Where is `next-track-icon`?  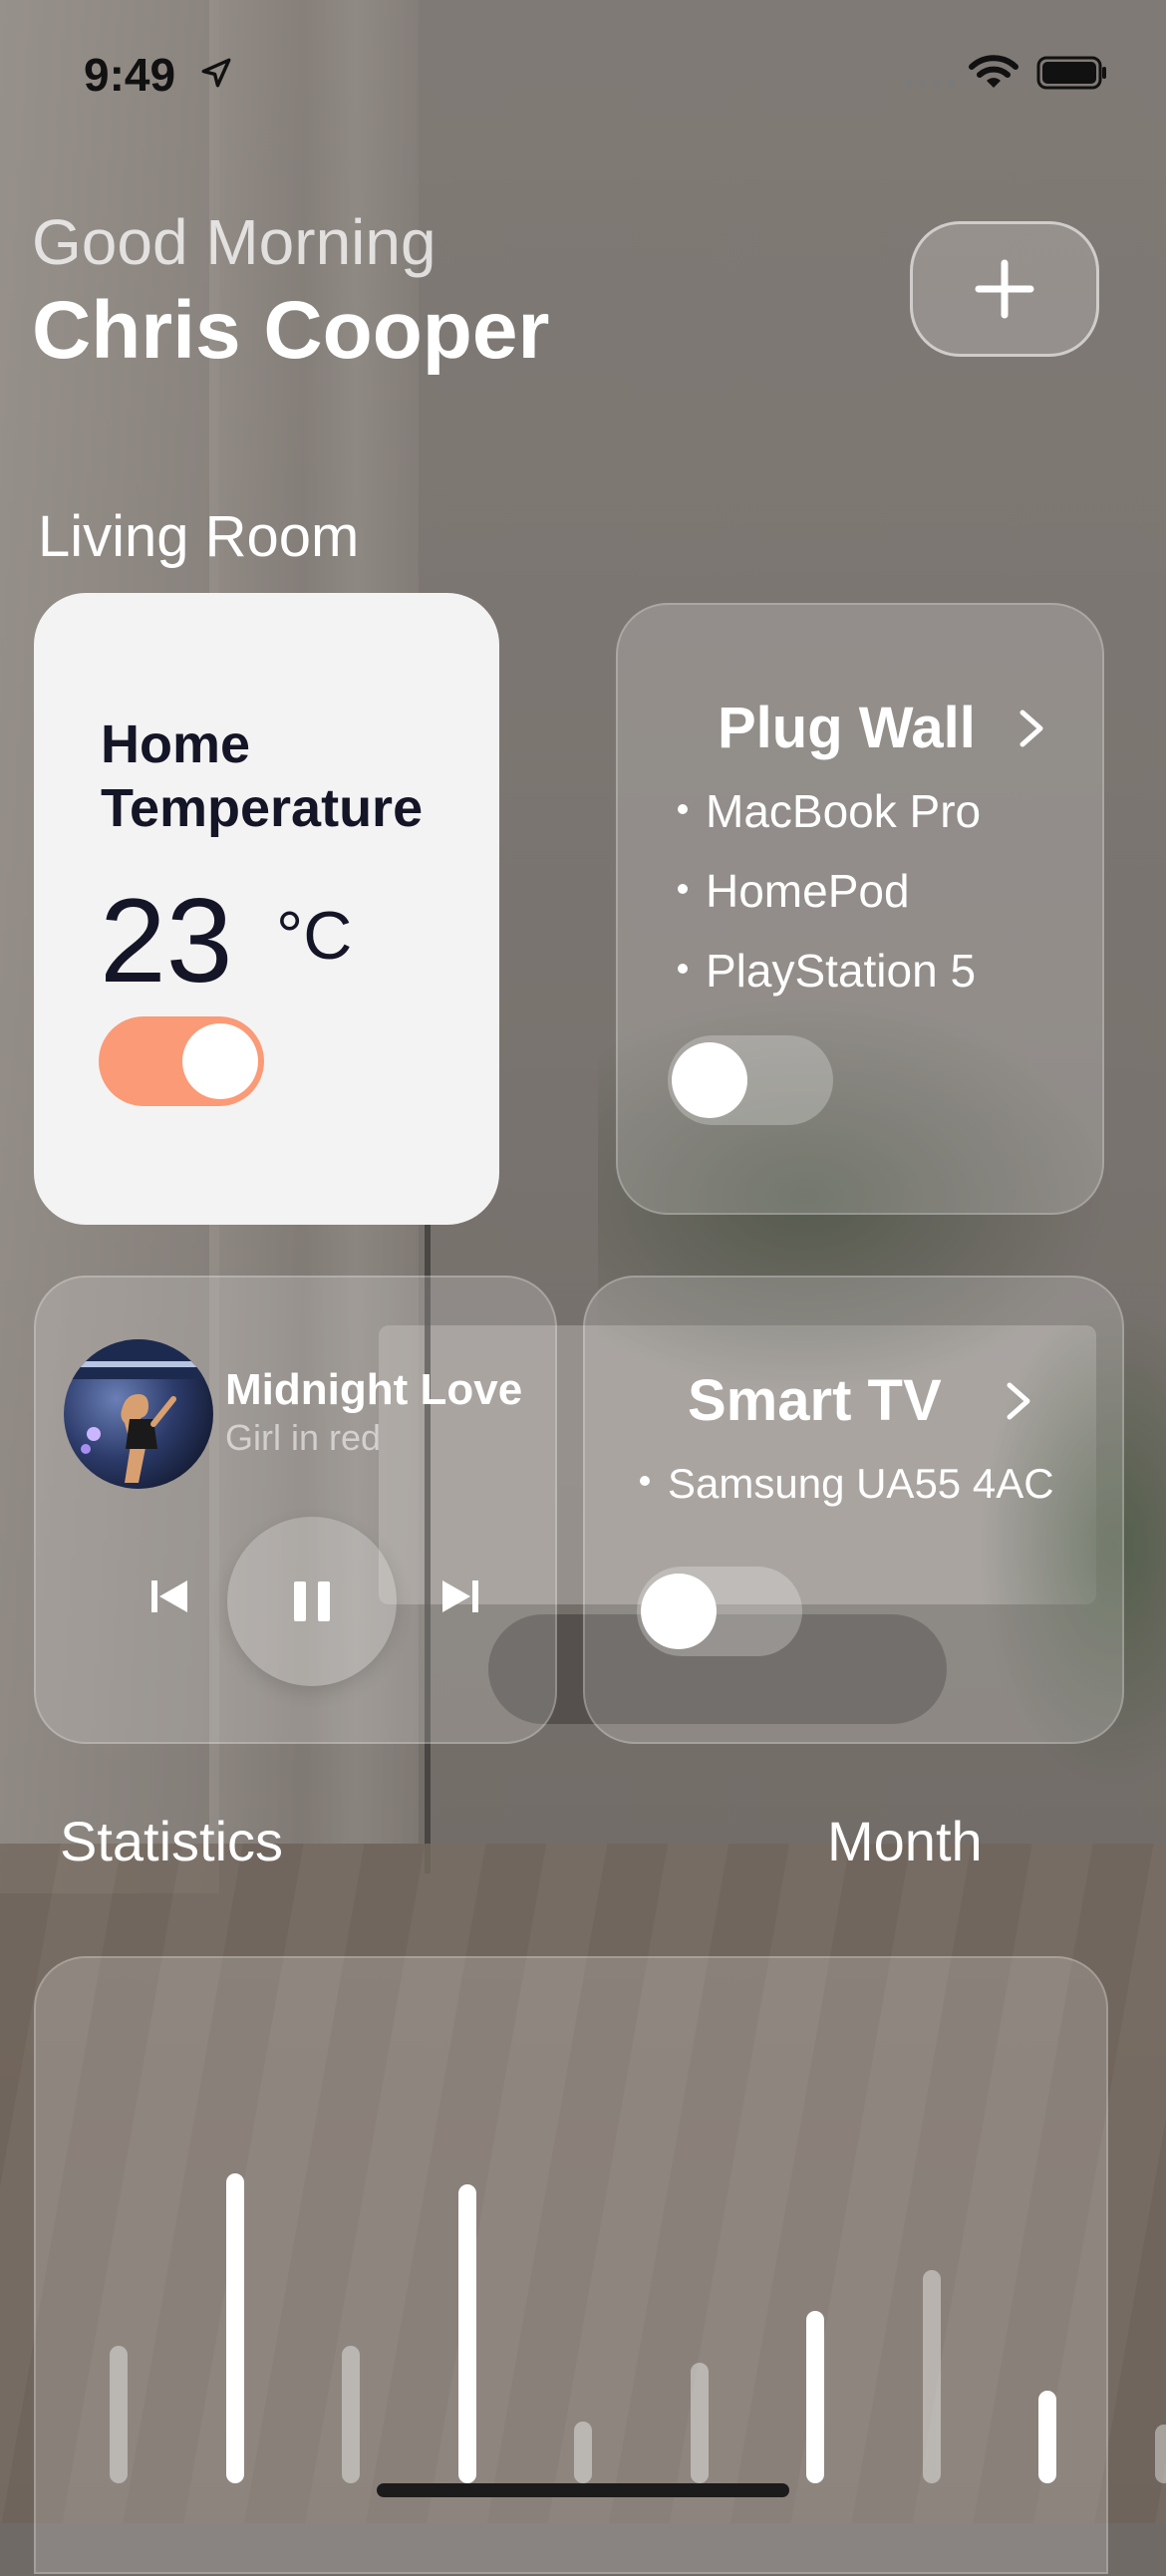
next-track-icon is located at coordinates (460, 1596).